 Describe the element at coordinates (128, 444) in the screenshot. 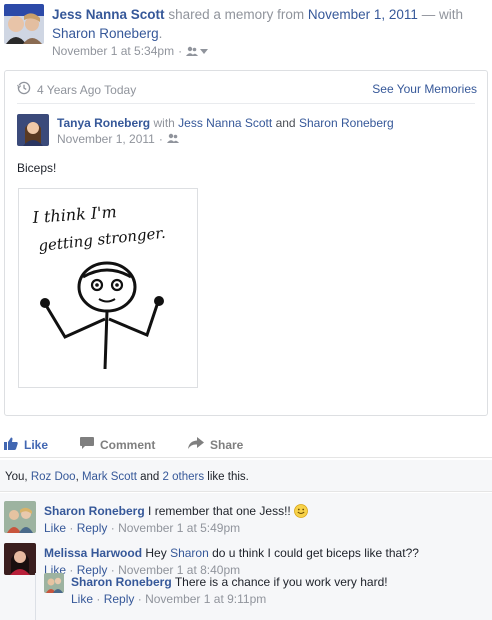

I see `comment-label: Comment` at that location.